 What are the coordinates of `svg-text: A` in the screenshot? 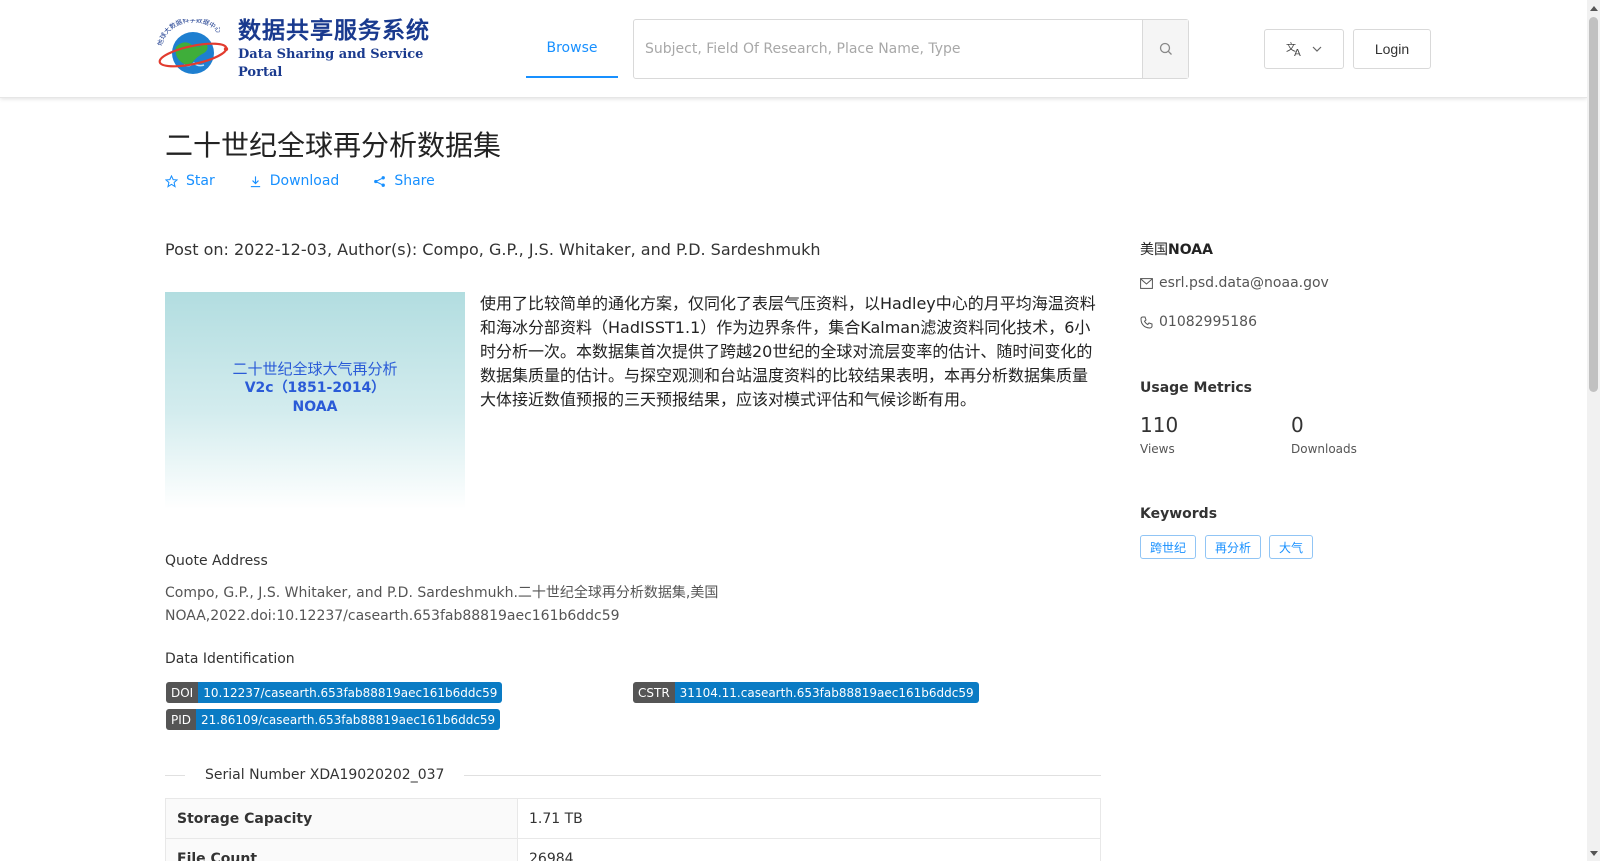 It's located at (1297, 52).